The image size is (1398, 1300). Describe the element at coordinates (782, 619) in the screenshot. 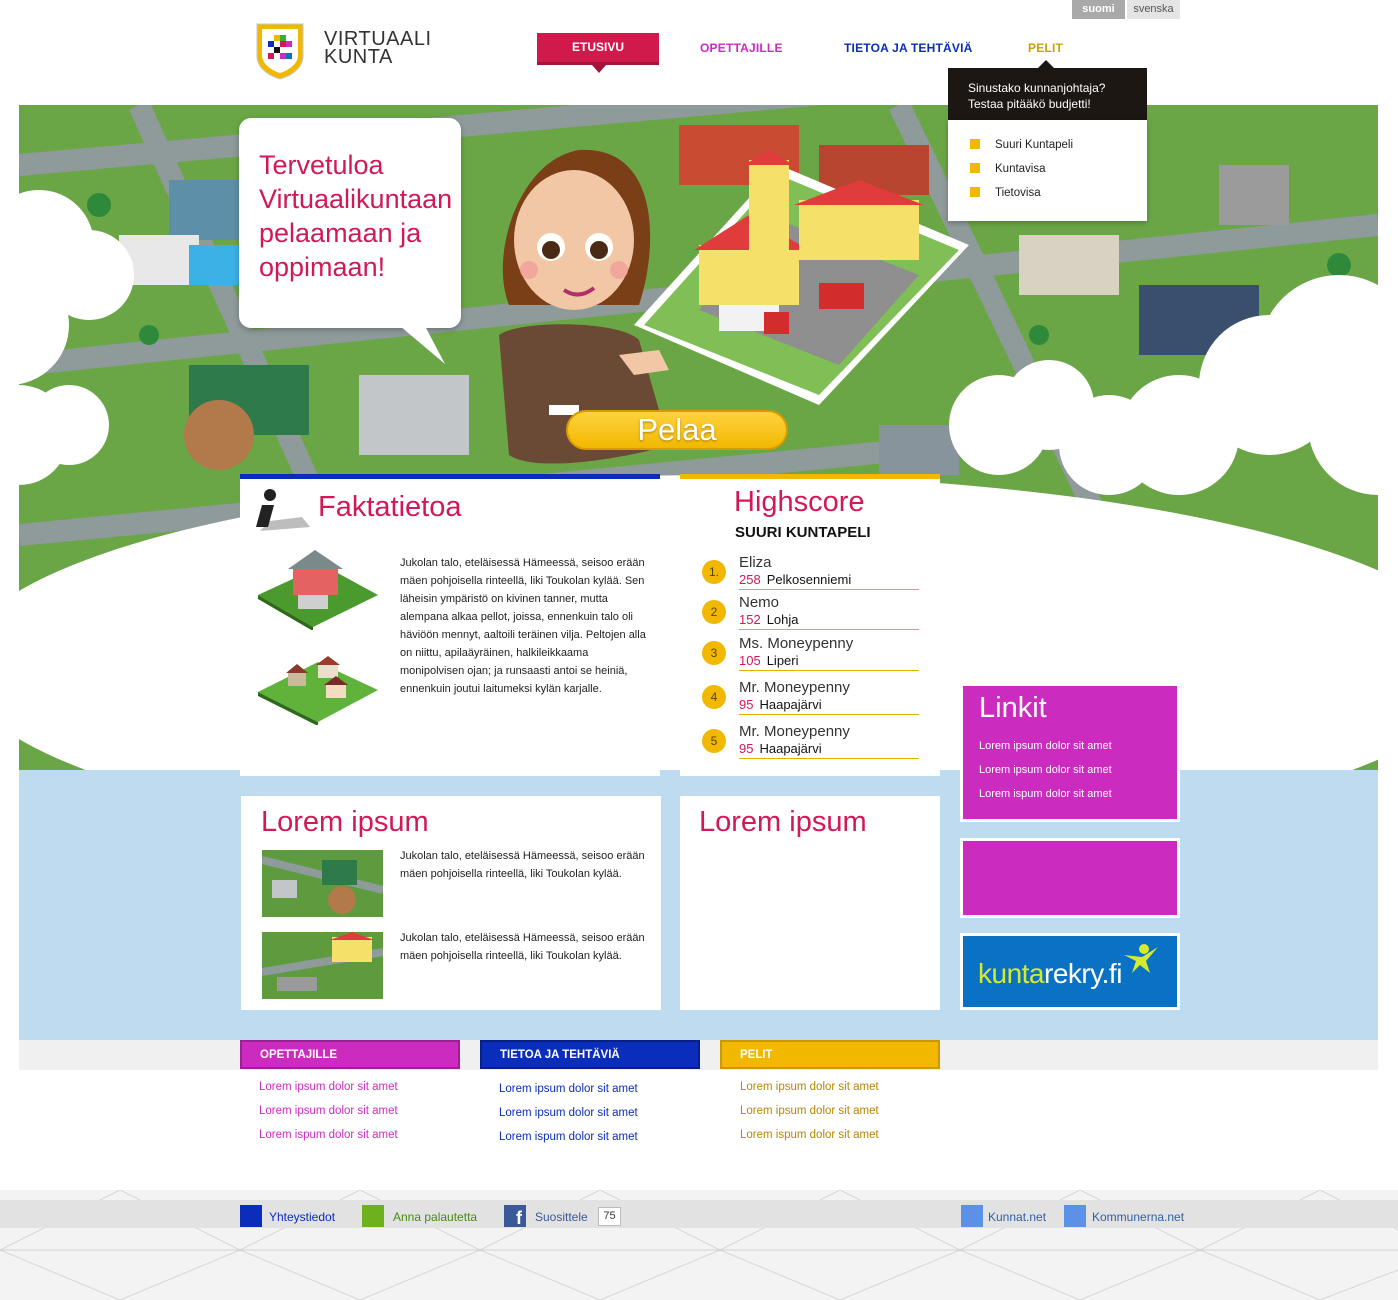

I see `player-city: Lohja` at that location.